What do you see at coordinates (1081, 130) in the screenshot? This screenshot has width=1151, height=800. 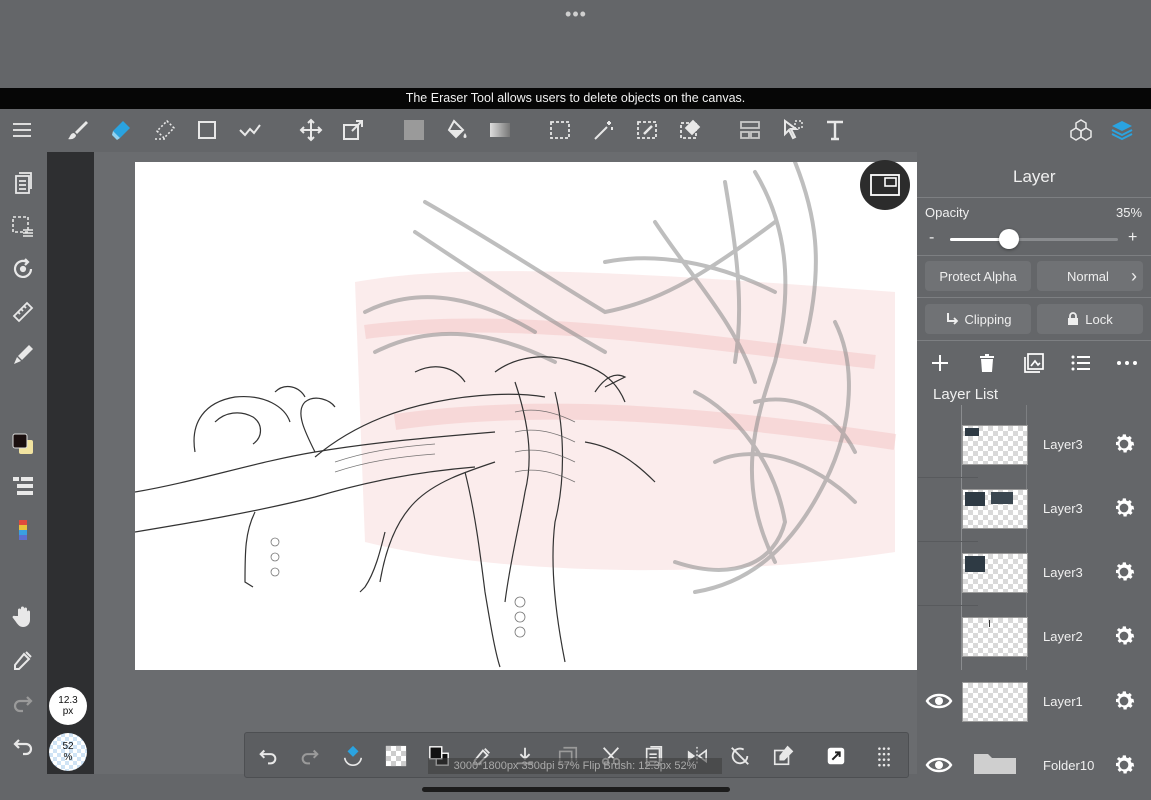 I see `materials-icon` at bounding box center [1081, 130].